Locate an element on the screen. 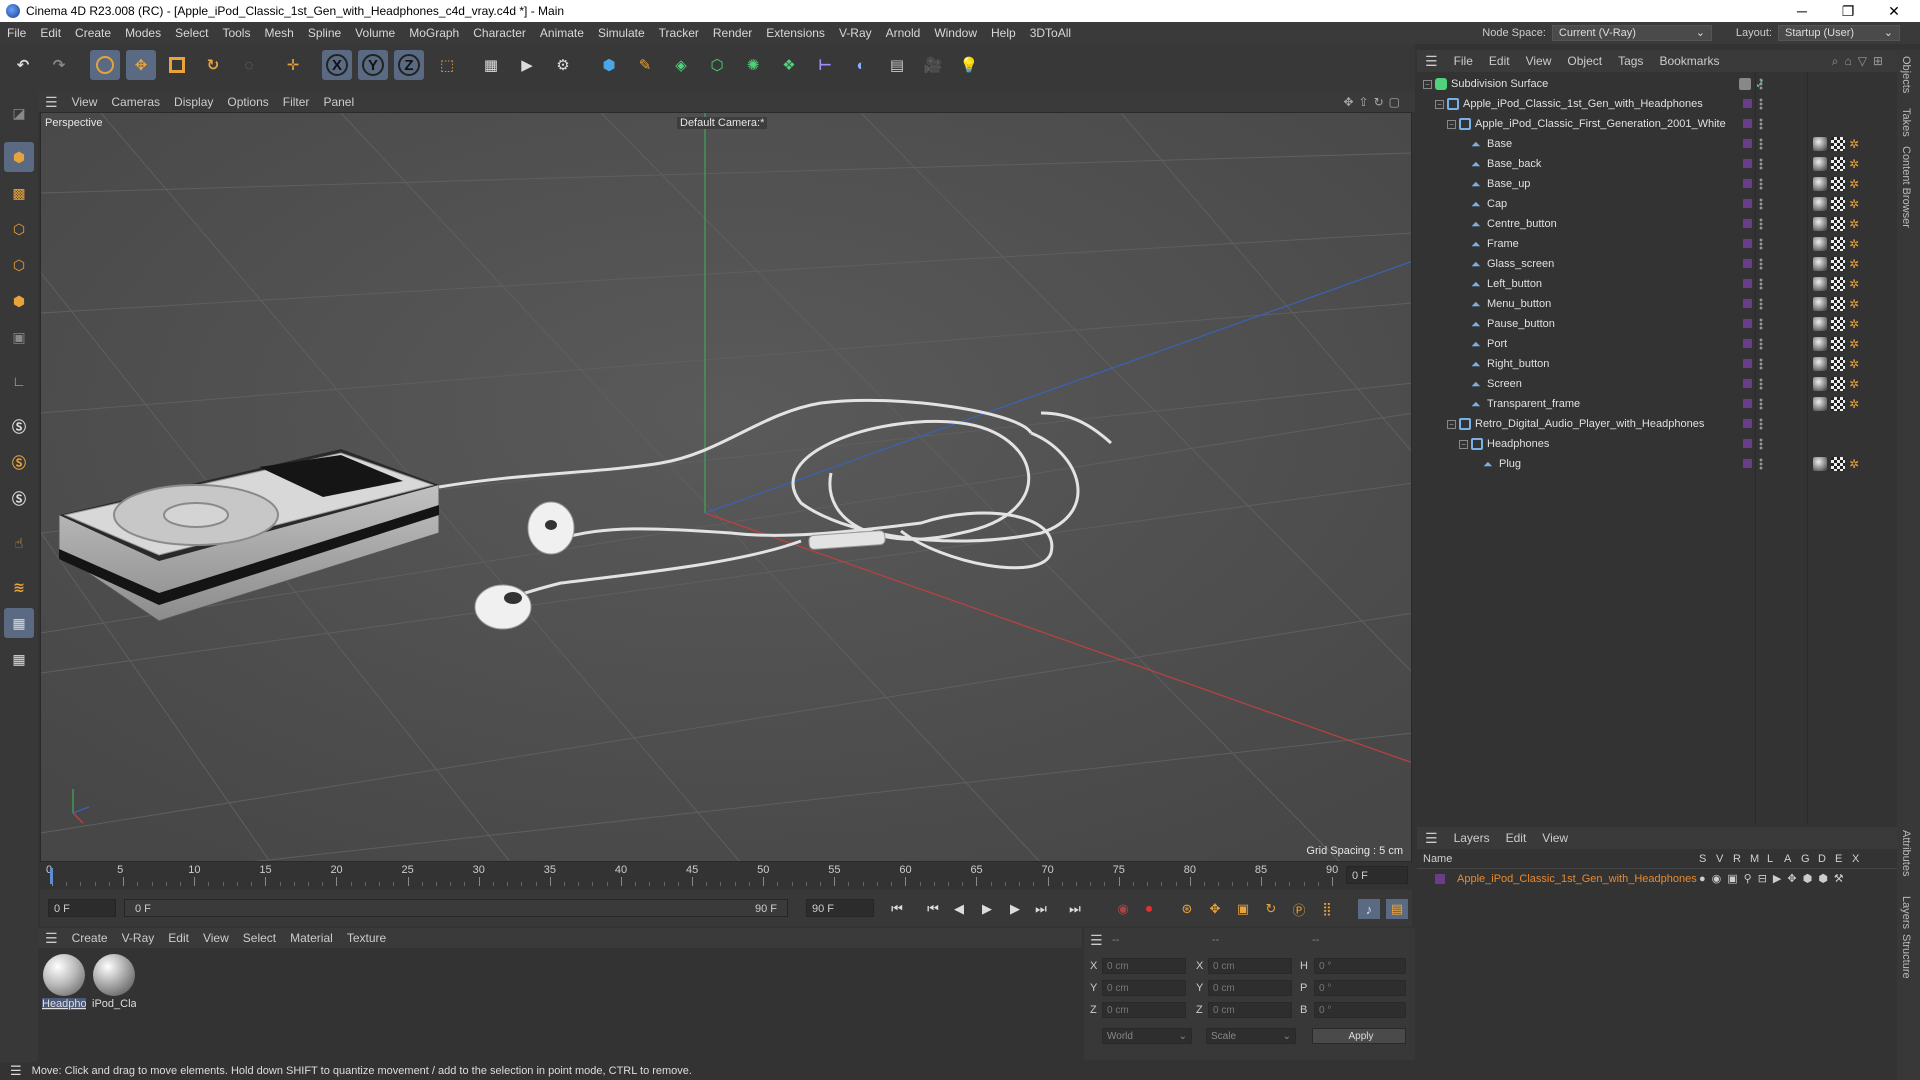 This screenshot has width=1920, height=1080. workplane-icon: ≋ is located at coordinates (19, 587).